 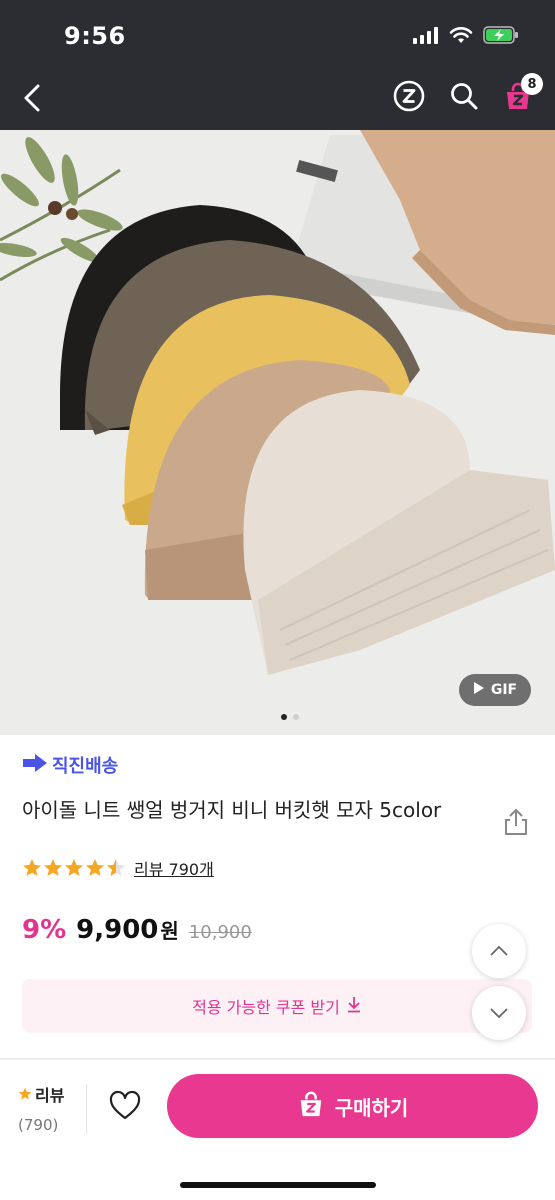 What do you see at coordinates (504, 690) in the screenshot?
I see `gif-label: GIF` at bounding box center [504, 690].